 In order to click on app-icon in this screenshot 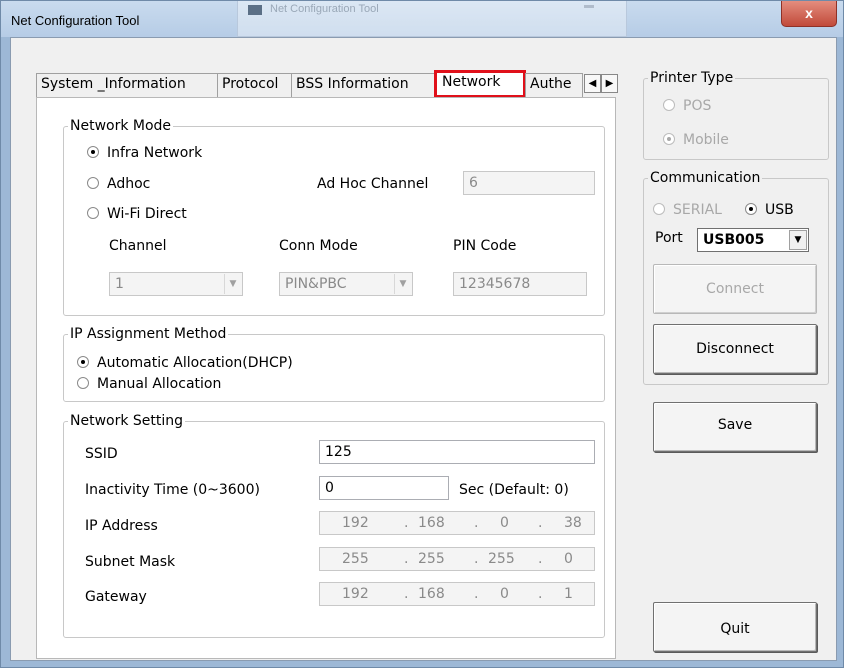, I will do `click(255, 10)`.